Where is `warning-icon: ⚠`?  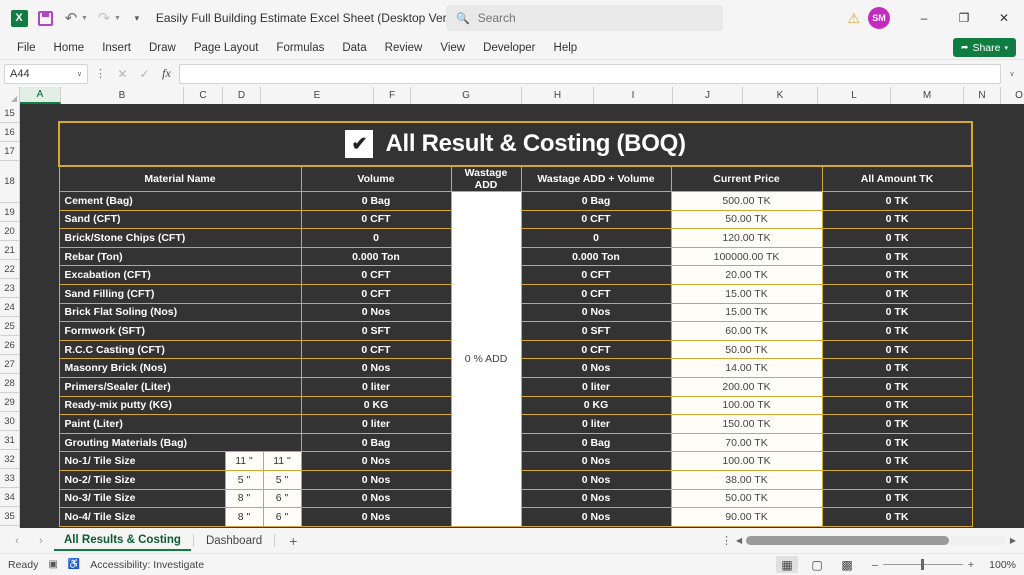
warning-icon: ⚠ is located at coordinates (853, 18).